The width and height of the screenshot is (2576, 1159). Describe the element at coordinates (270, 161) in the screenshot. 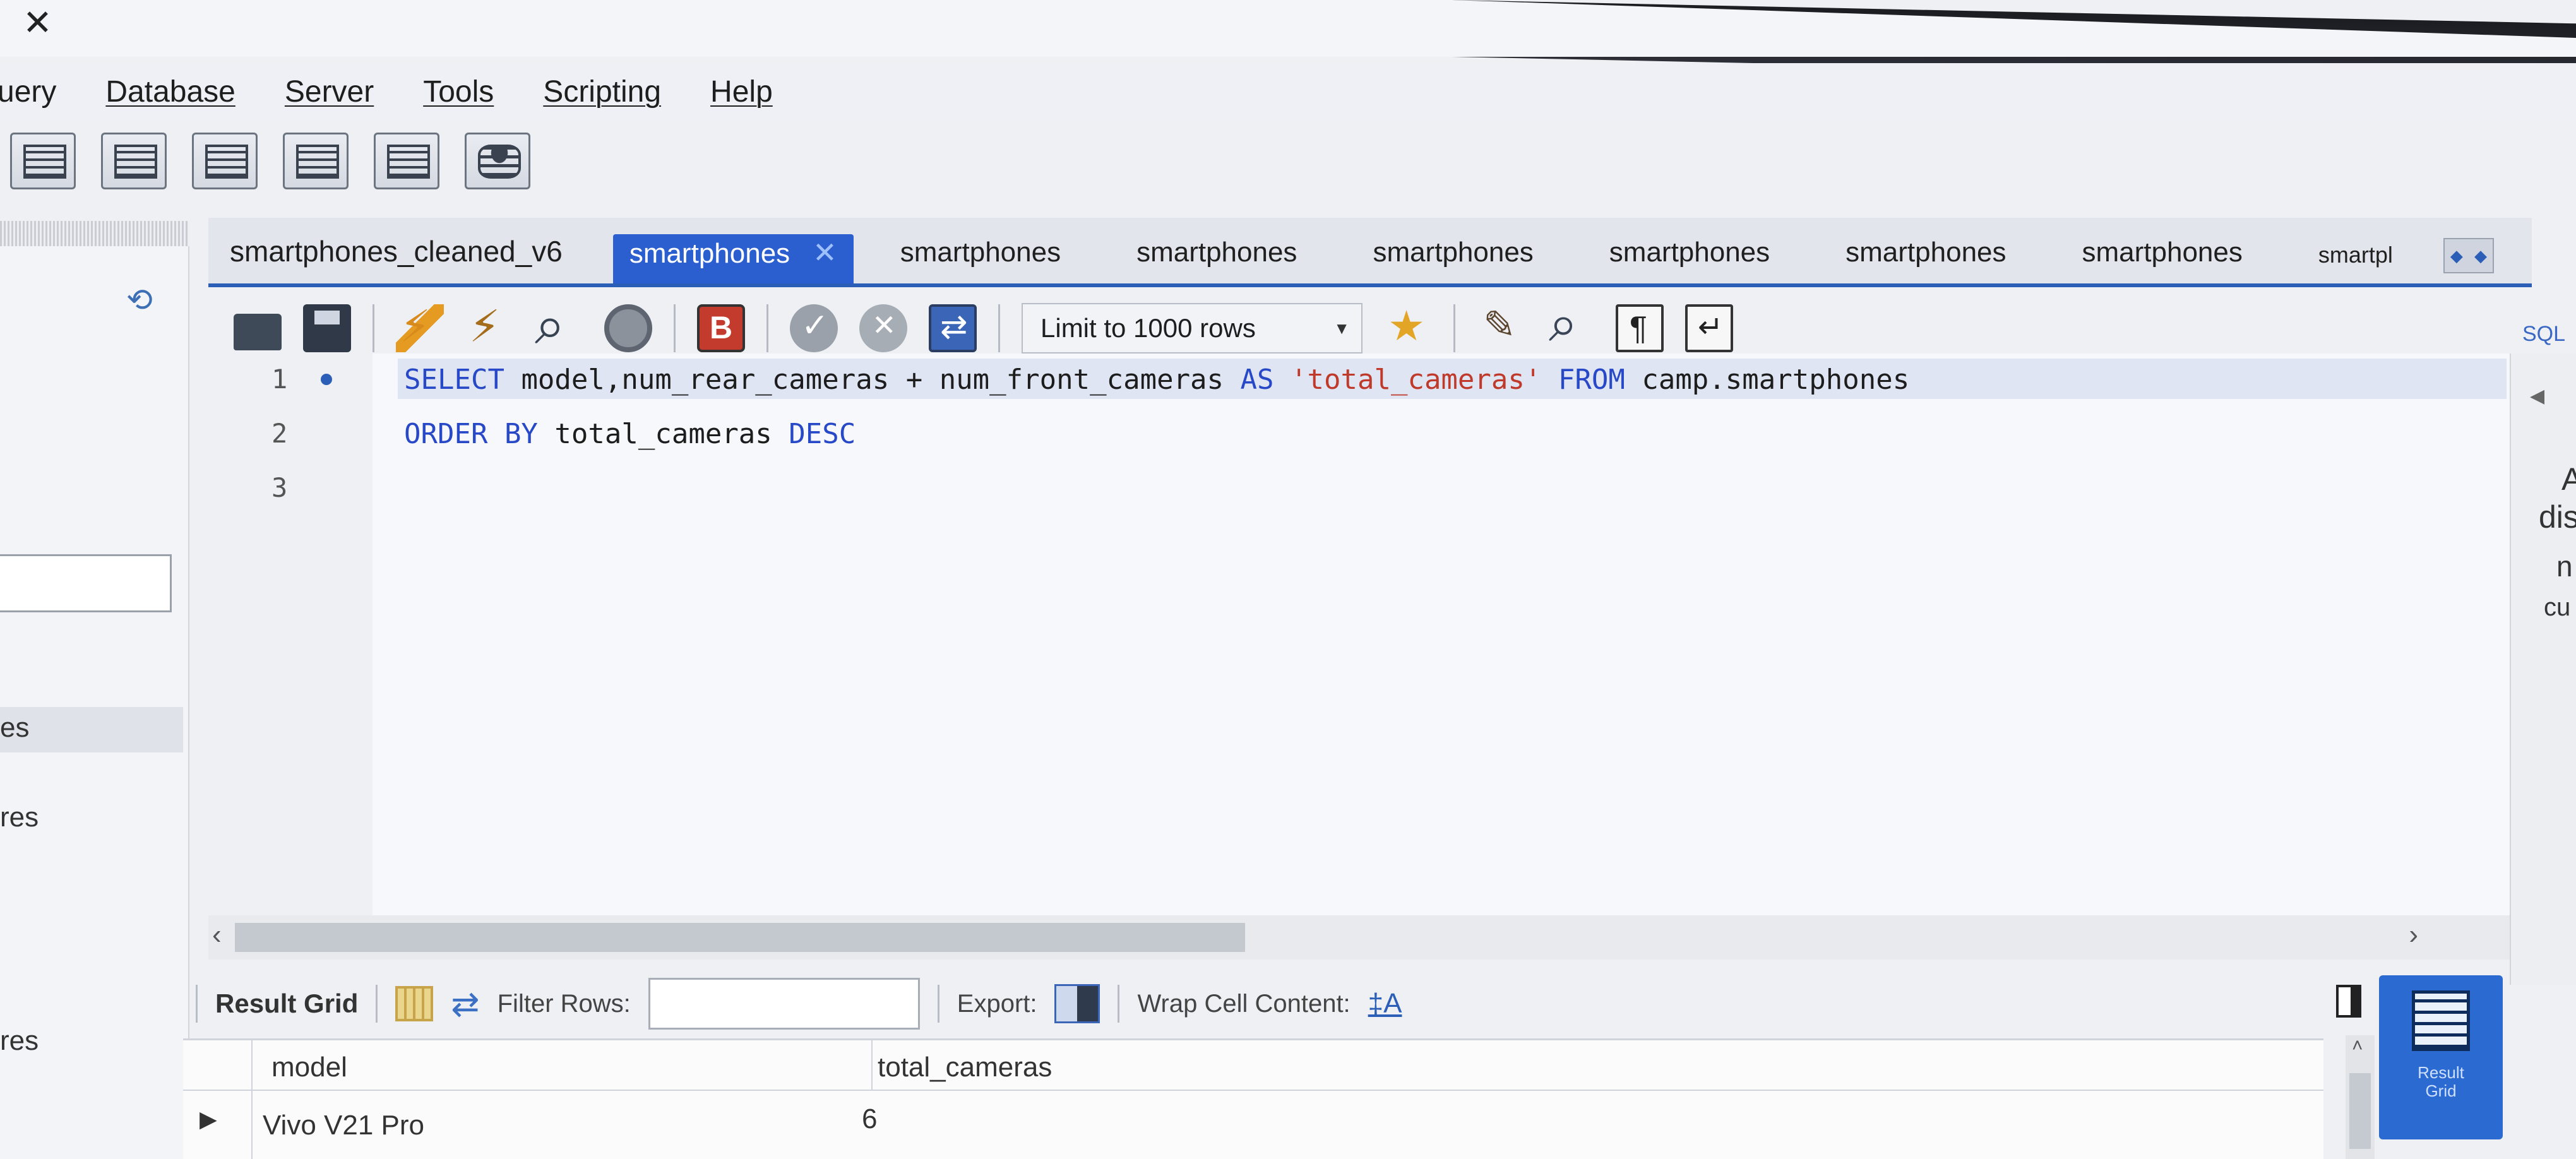

I see `main-toolbar` at that location.